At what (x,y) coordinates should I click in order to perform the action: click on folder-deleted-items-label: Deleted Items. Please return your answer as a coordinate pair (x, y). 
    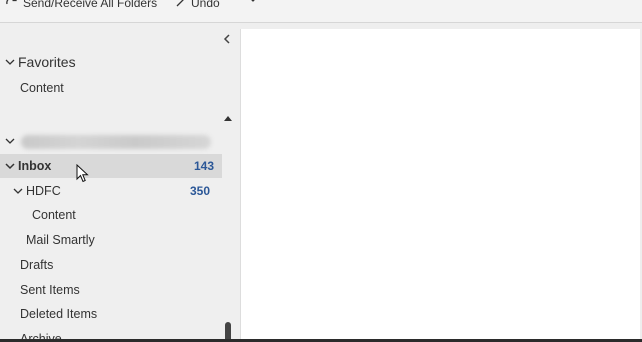
    Looking at the image, I should click on (59, 314).